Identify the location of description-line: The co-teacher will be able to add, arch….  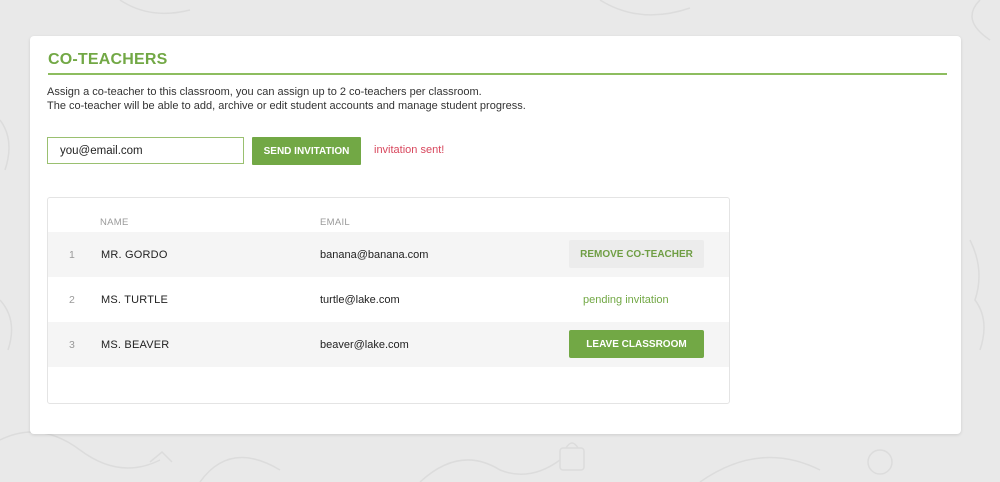
(286, 105).